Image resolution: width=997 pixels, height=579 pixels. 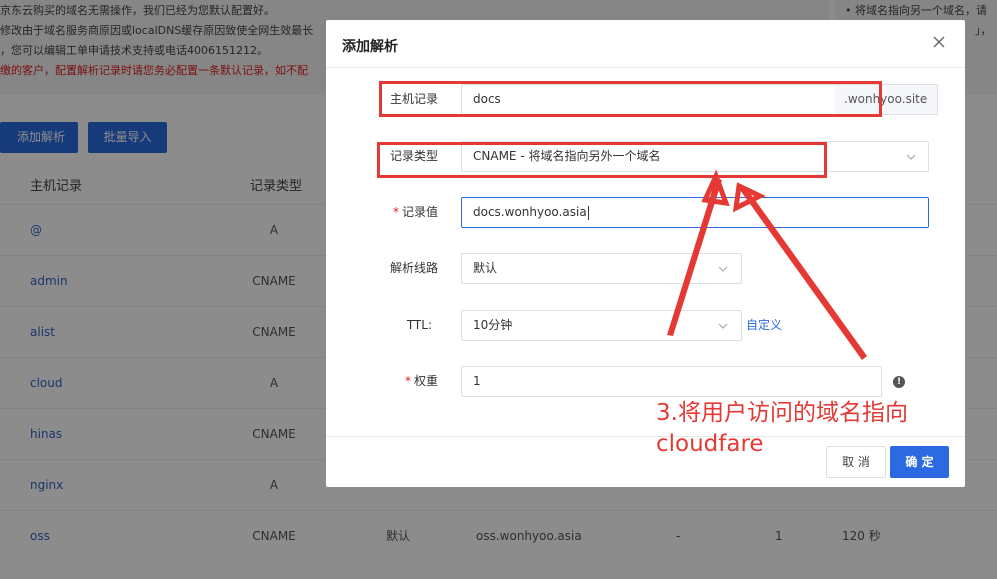 What do you see at coordinates (803, 273) in the screenshot?
I see `annotation-arrow` at bounding box center [803, 273].